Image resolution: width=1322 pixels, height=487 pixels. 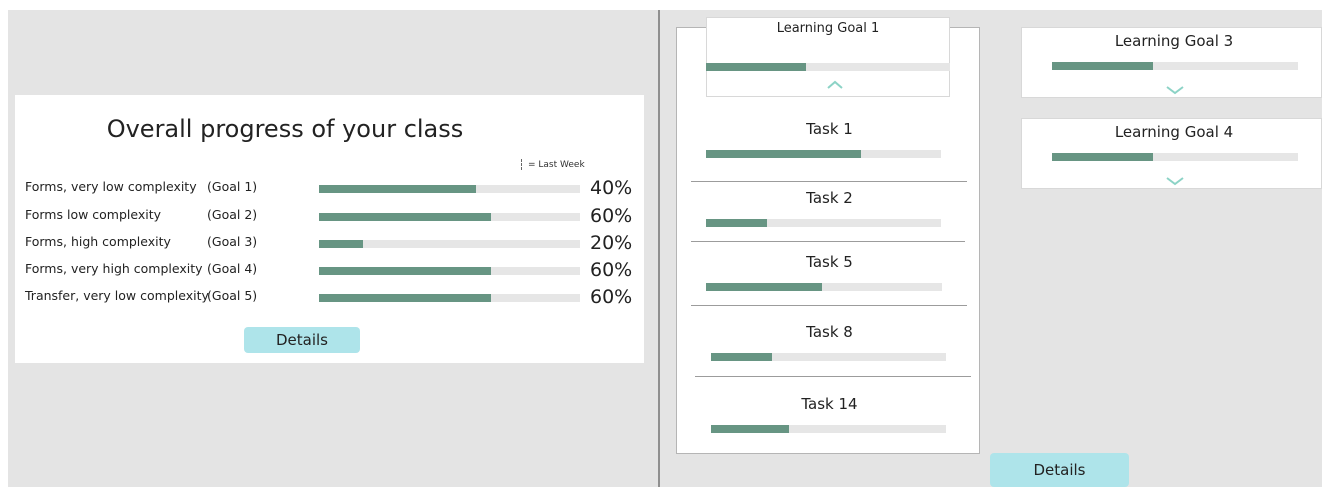 What do you see at coordinates (835, 85) in the screenshot?
I see `chevron-up-icon` at bounding box center [835, 85].